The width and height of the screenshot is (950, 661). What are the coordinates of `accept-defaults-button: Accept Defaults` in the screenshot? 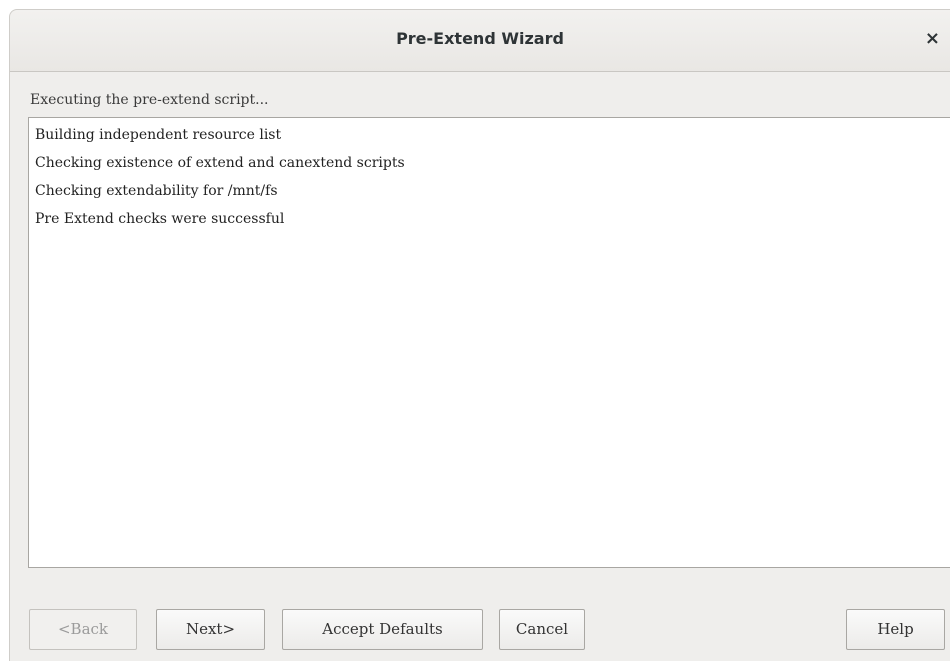 It's located at (382, 629).